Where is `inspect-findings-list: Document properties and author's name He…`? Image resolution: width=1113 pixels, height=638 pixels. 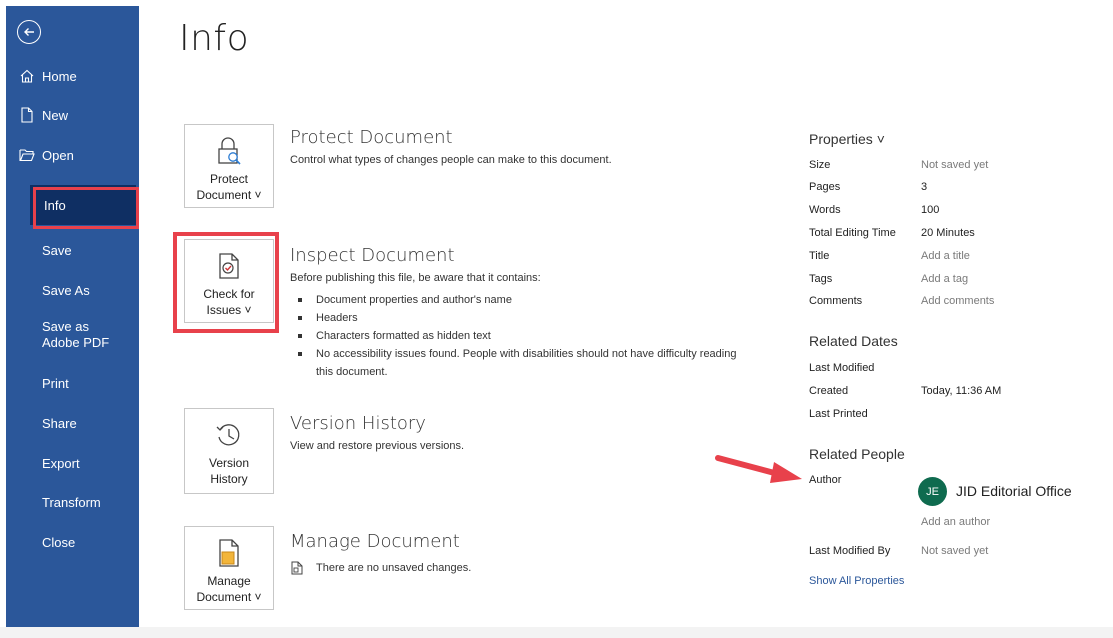
inspect-findings-list: Document properties and author's name He… is located at coordinates (518, 336).